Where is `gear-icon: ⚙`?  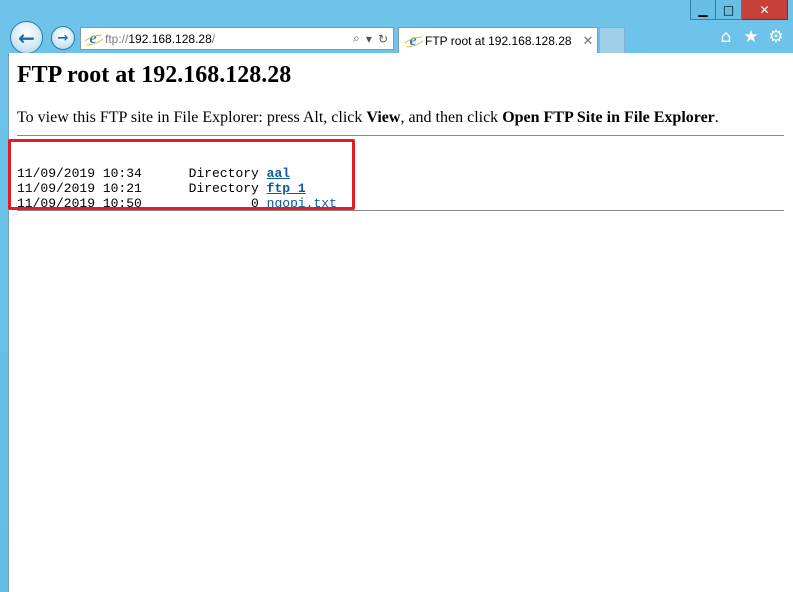
gear-icon: ⚙ is located at coordinates (776, 37).